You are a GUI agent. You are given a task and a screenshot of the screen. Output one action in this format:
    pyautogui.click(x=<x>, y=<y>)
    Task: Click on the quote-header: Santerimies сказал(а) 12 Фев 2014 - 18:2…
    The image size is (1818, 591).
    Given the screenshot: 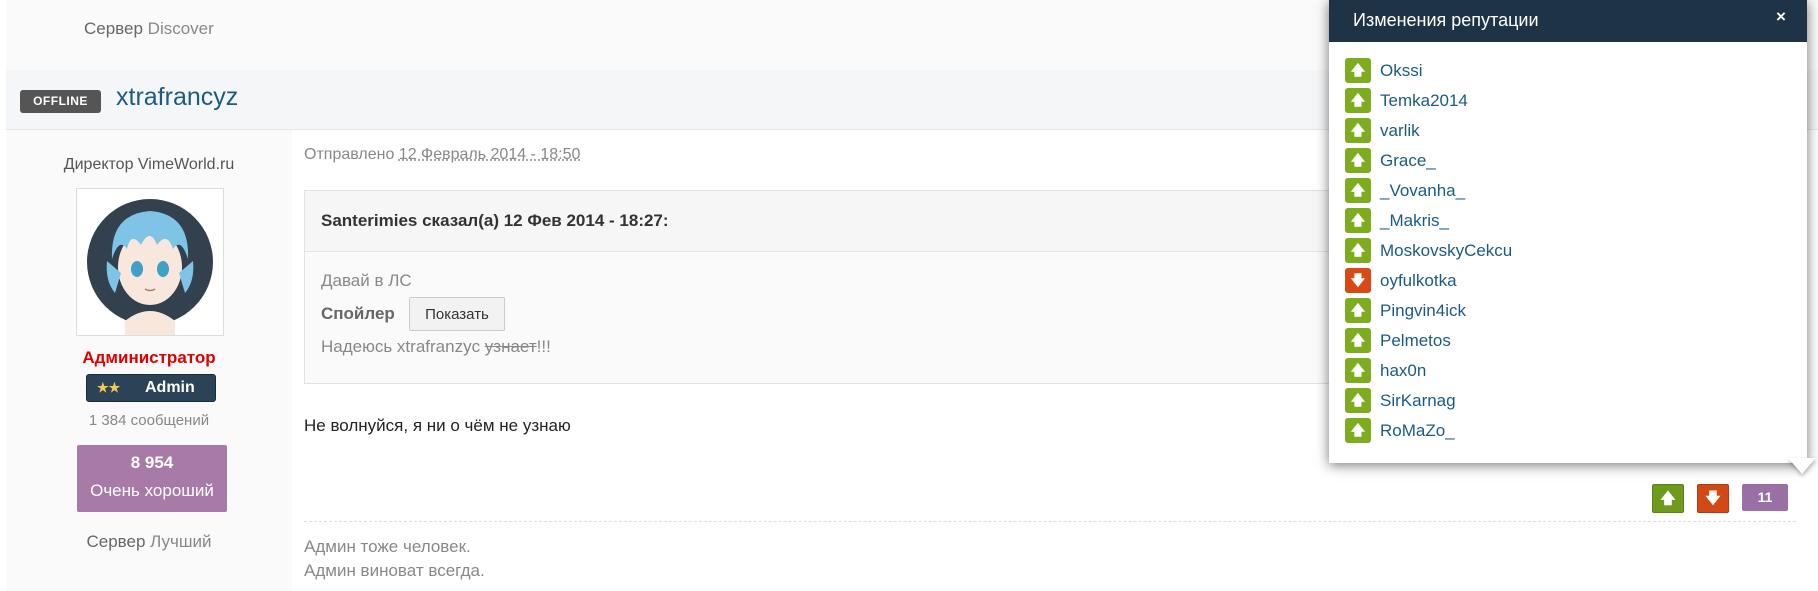 What is the action you would take?
    pyautogui.click(x=825, y=221)
    